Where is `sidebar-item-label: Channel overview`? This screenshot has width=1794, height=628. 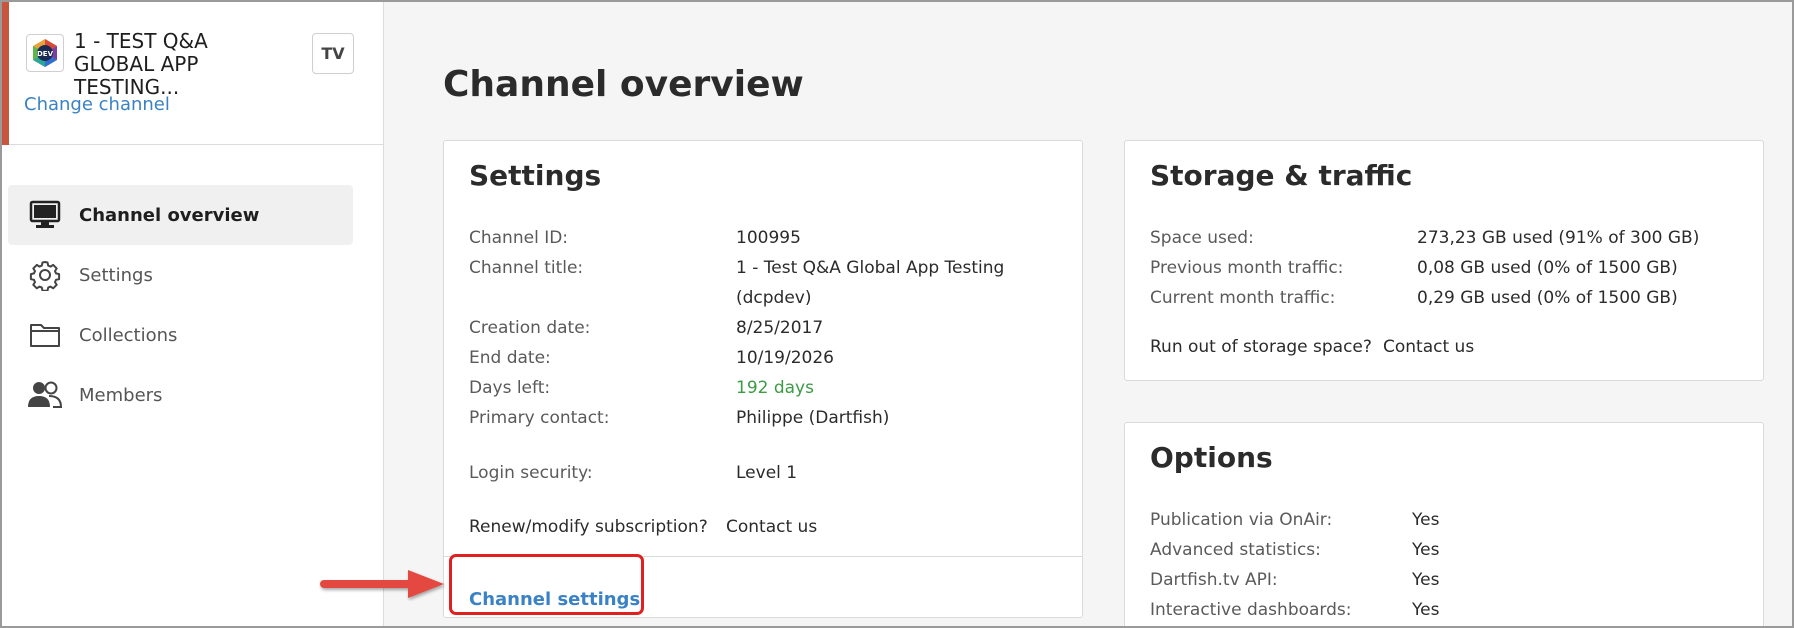 sidebar-item-label: Channel overview is located at coordinates (169, 215).